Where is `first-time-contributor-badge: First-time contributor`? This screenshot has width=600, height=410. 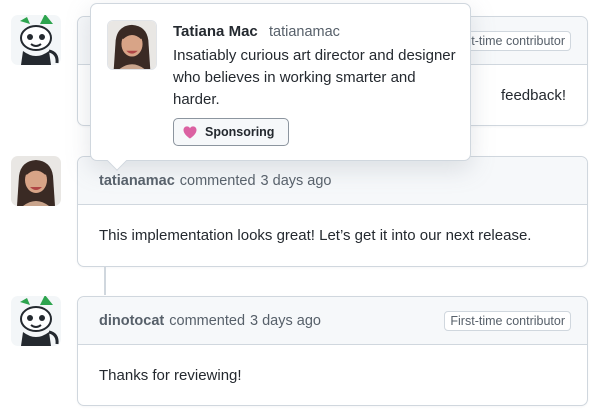
first-time-contributor-badge: First-time contributor is located at coordinates (507, 320).